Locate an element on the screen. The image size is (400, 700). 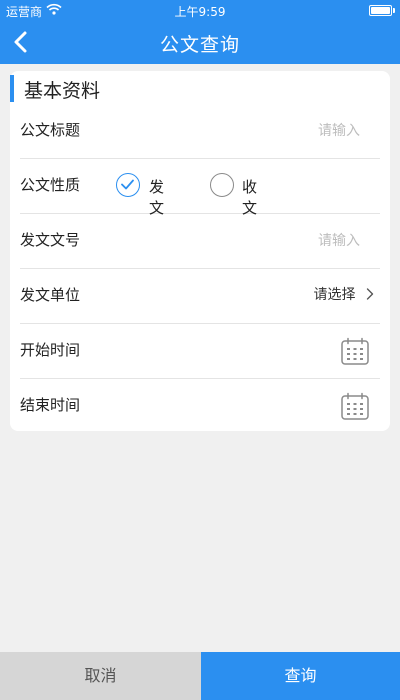
title-field-row: 公文标题 请输入 is located at coordinates (200, 131).